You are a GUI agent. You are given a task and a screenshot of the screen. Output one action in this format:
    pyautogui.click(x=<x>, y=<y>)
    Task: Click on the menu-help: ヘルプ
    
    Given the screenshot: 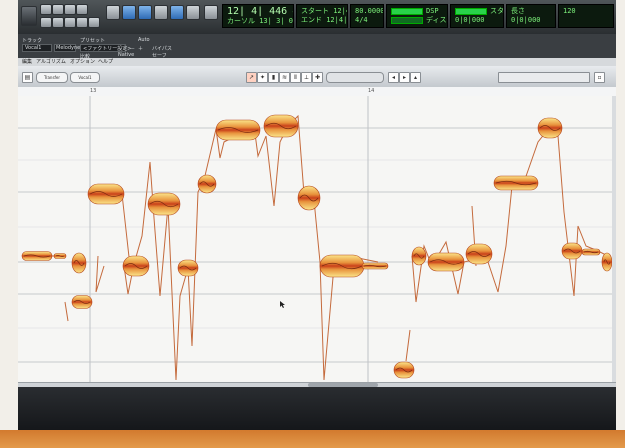 What is the action you would take?
    pyautogui.click(x=105, y=62)
    